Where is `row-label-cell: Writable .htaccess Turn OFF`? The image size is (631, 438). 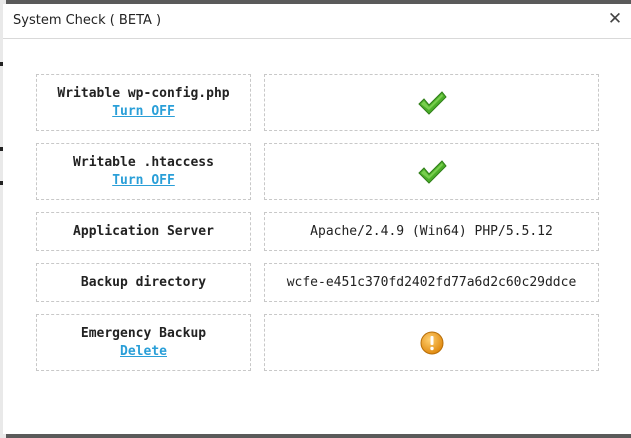
row-label-cell: Writable .htaccess Turn OFF is located at coordinates (143, 171).